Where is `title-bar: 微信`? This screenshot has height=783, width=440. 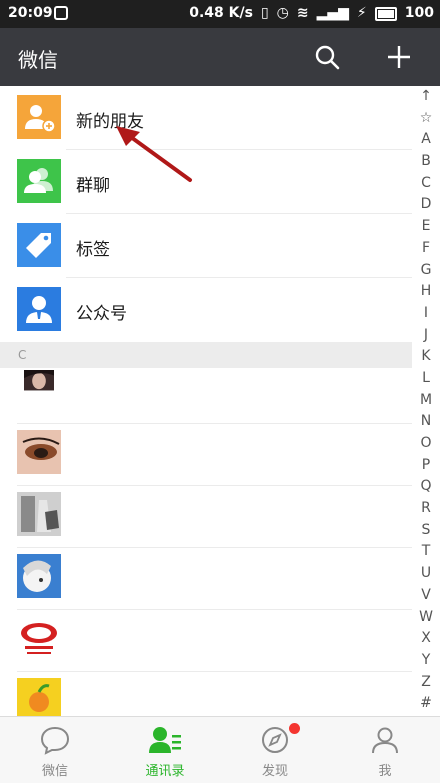 title-bar: 微信 is located at coordinates (220, 57).